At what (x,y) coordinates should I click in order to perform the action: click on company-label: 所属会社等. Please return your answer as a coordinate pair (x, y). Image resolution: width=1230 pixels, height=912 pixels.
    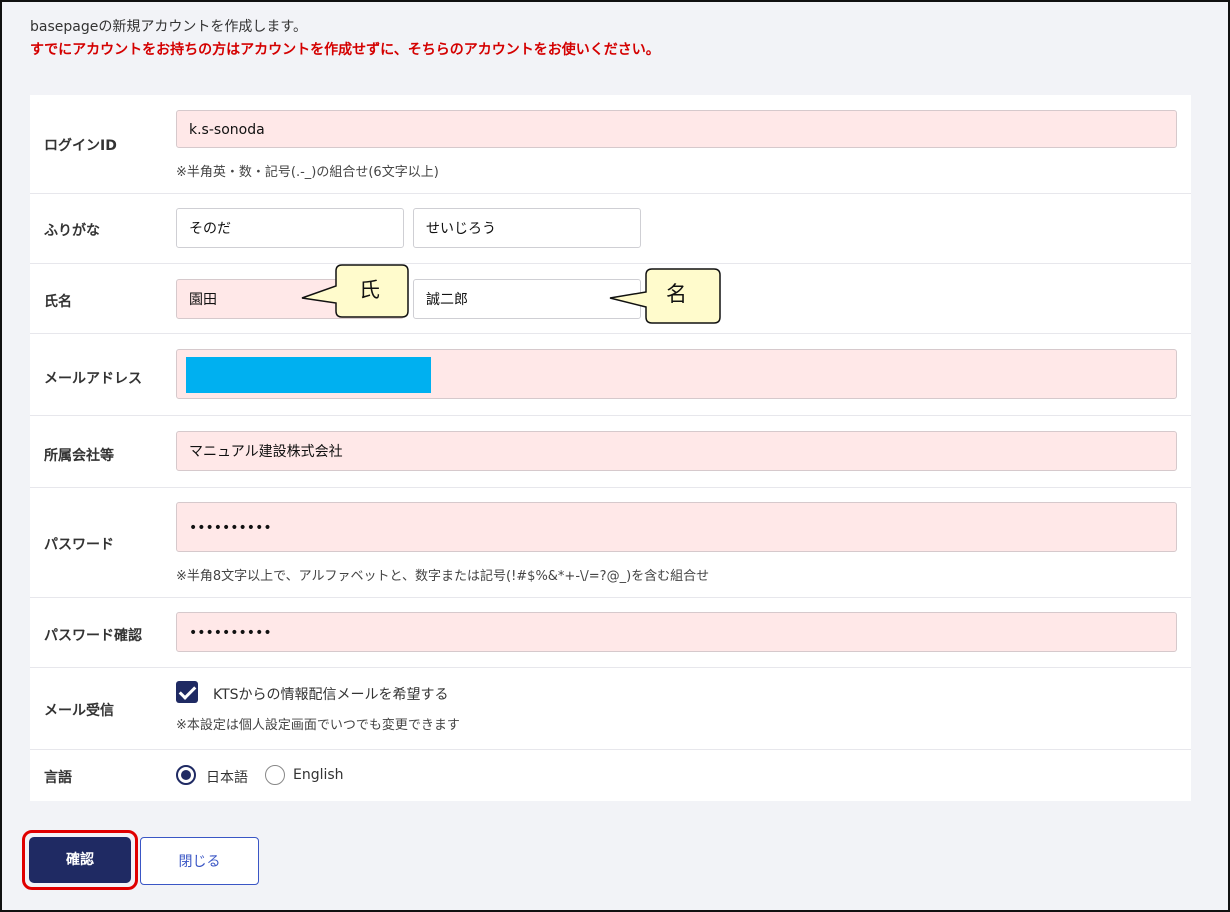
    Looking at the image, I should click on (79, 456).